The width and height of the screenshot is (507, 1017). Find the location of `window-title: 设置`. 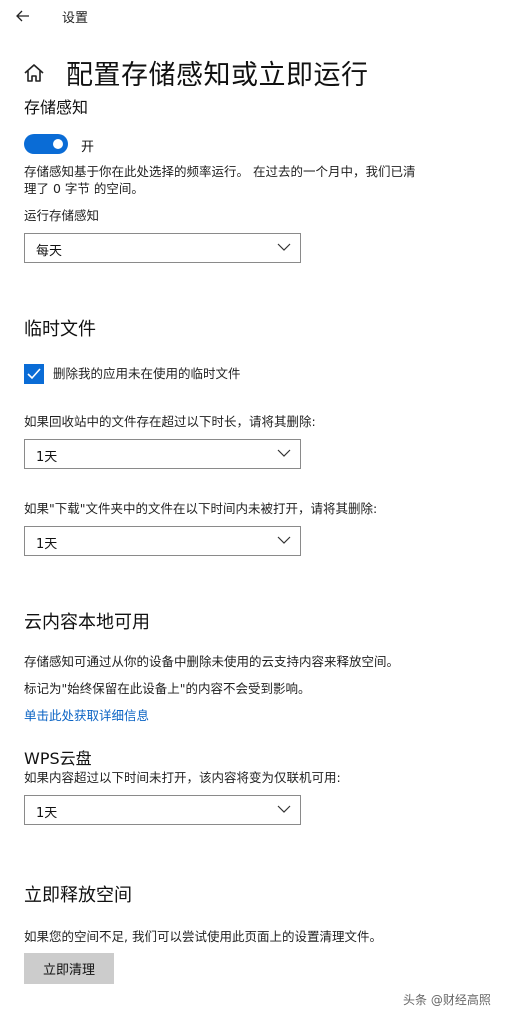

window-title: 设置 is located at coordinates (75, 18).